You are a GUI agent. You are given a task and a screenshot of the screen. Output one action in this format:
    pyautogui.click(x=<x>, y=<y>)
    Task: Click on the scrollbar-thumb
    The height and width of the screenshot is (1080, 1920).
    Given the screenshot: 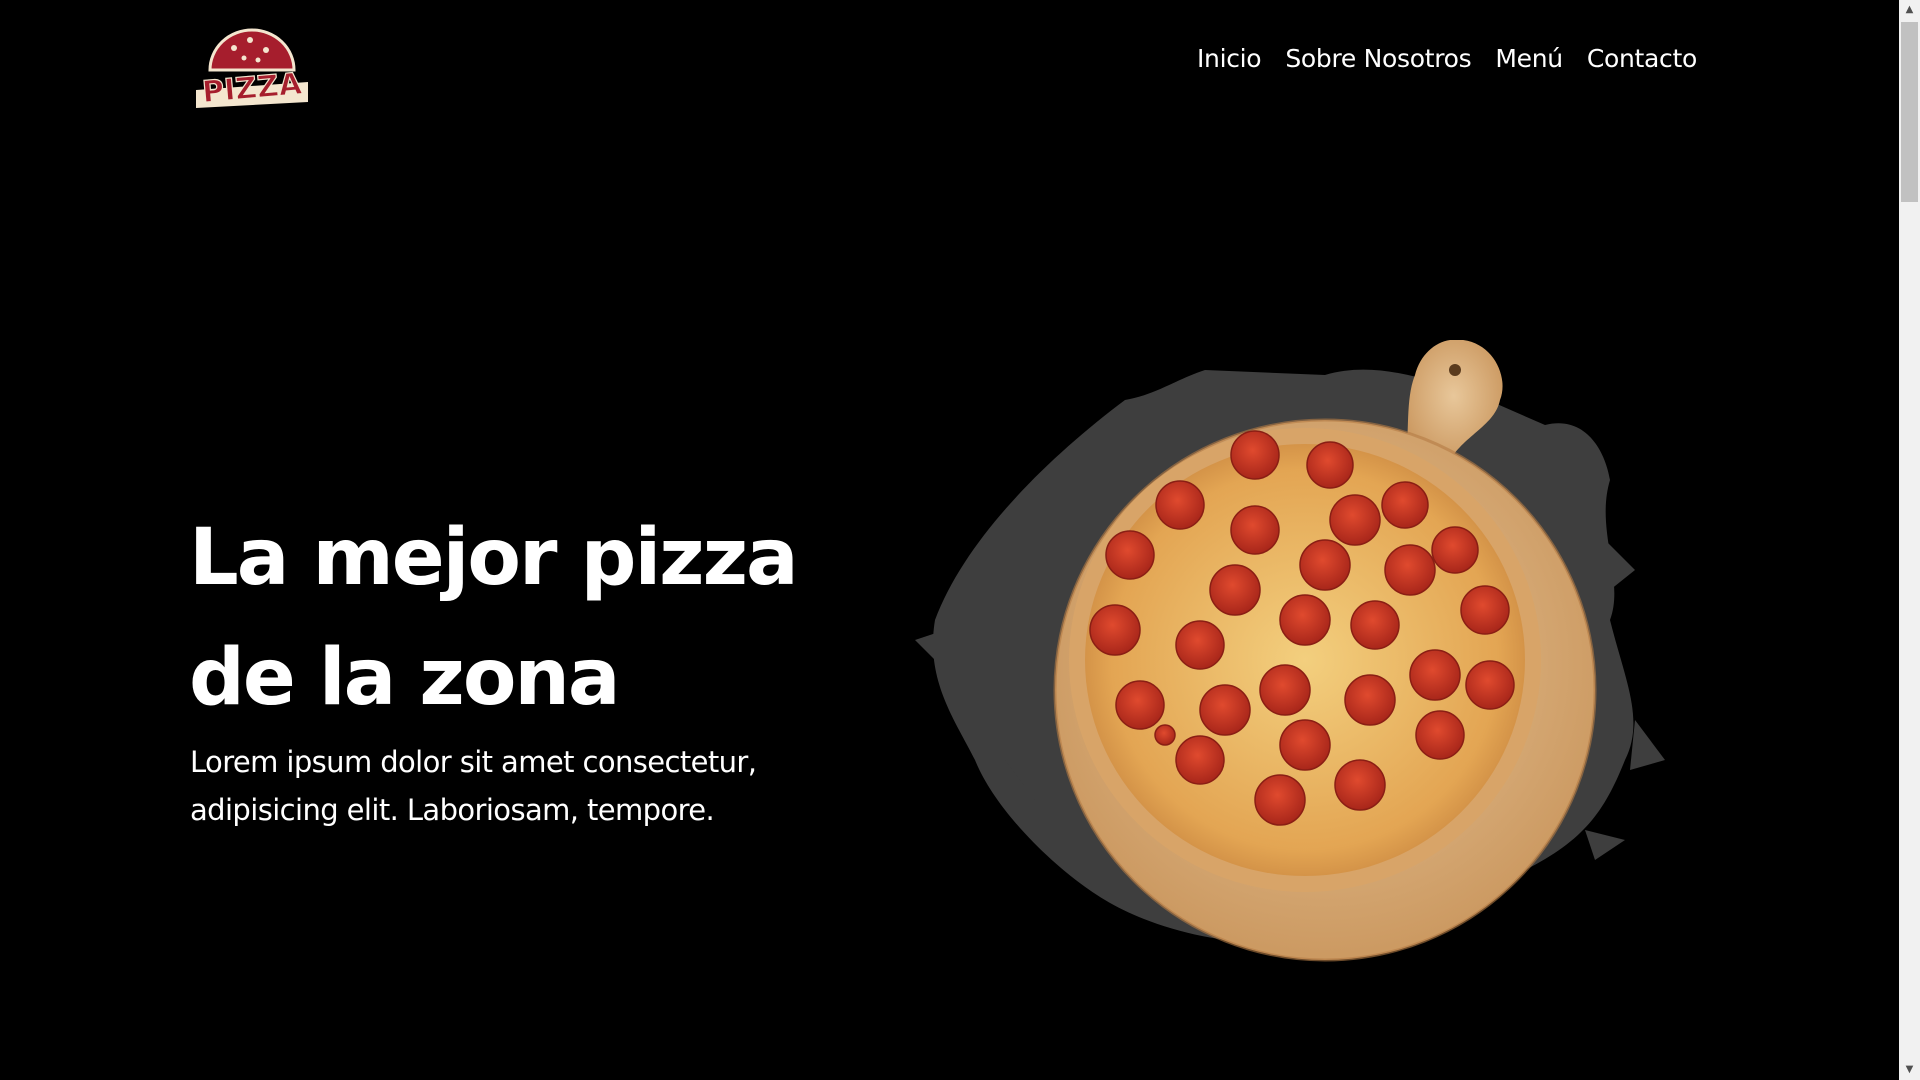 What is the action you would take?
    pyautogui.click(x=1909, y=112)
    